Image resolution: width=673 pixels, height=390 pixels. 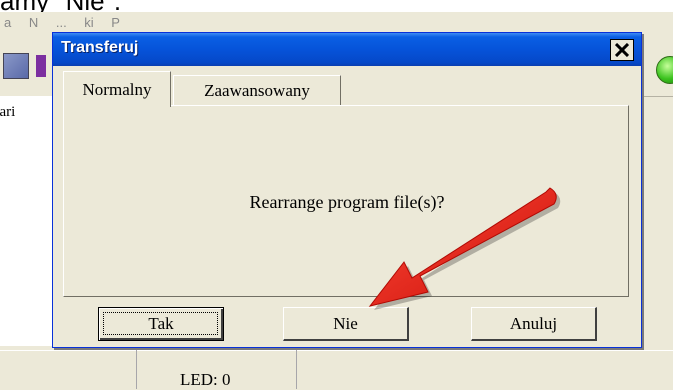 I want to click on dialog-message: Rearrange program file(s)?, so click(x=347, y=202).